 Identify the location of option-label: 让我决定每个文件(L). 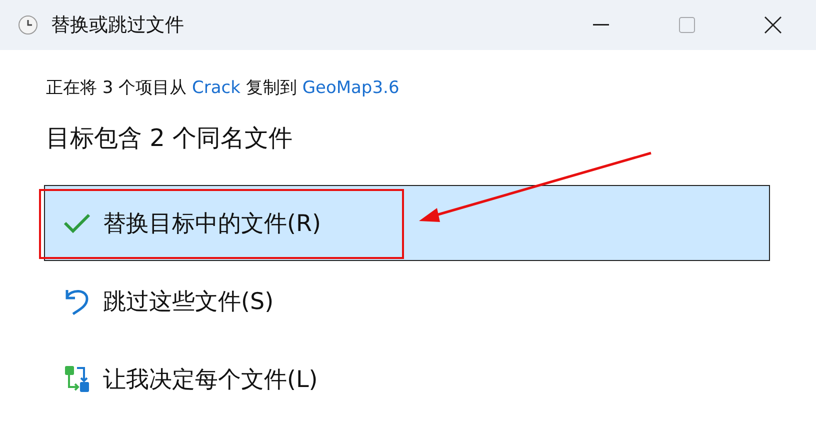
(210, 380).